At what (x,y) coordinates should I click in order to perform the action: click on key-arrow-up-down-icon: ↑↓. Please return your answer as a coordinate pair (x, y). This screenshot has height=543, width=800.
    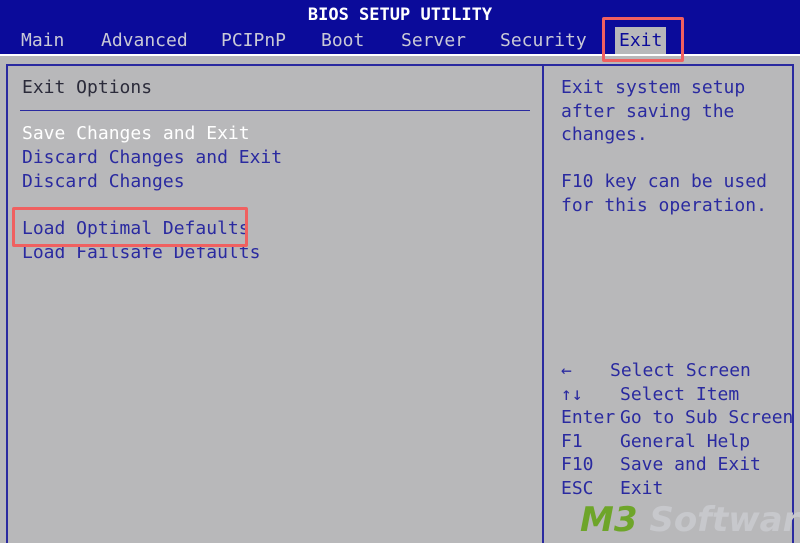
    Looking at the image, I should click on (572, 394).